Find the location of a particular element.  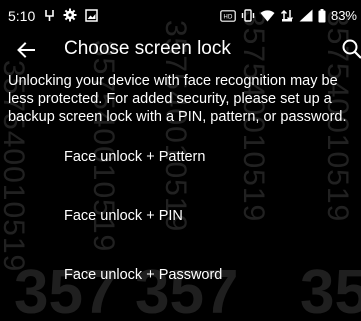

option-face-unlock-pin: Face unlock + PIN is located at coordinates (180, 216).